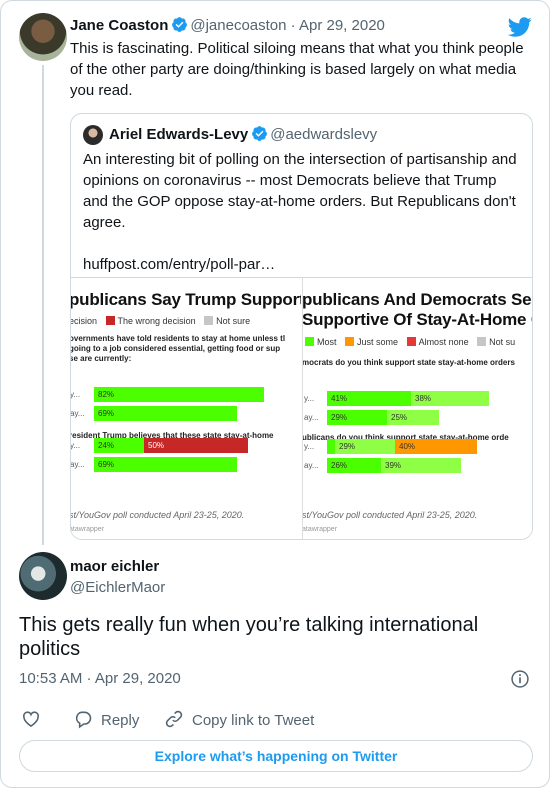  What do you see at coordinates (156, 321) in the screenshot?
I see `legend-label: The wrong decision` at bounding box center [156, 321].